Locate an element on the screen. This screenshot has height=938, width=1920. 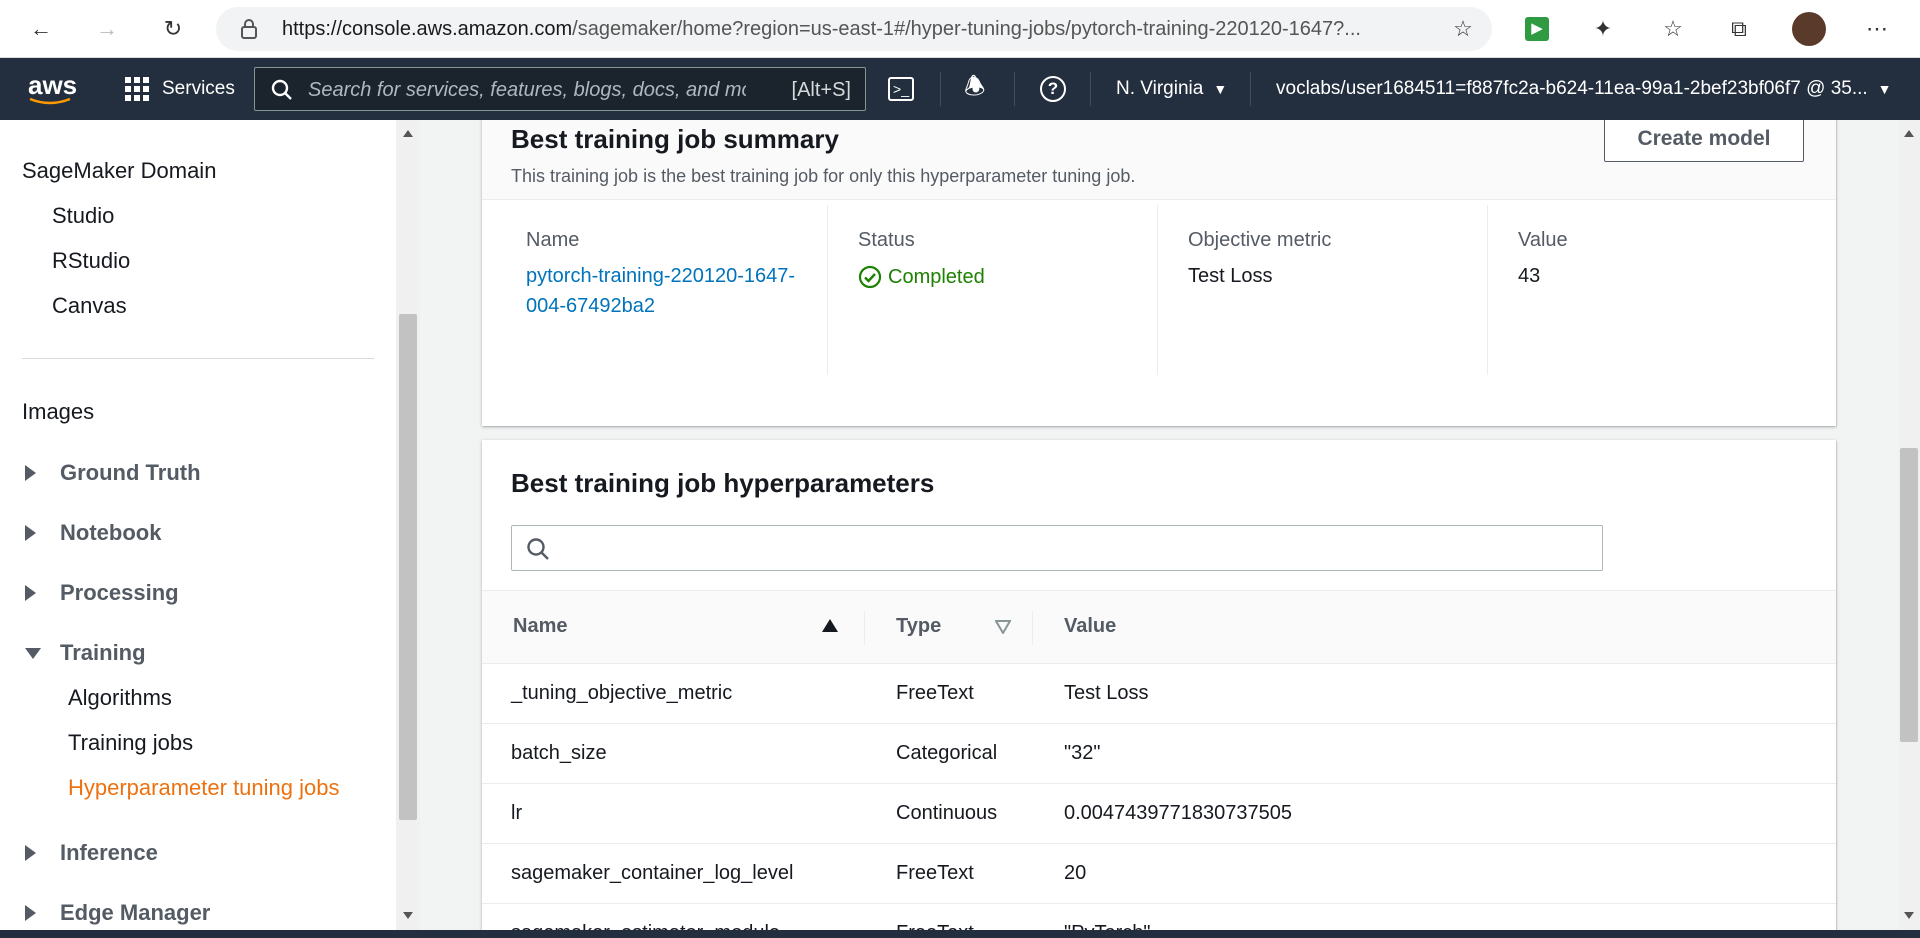
metric-value: Test Loss is located at coordinates (1230, 276).